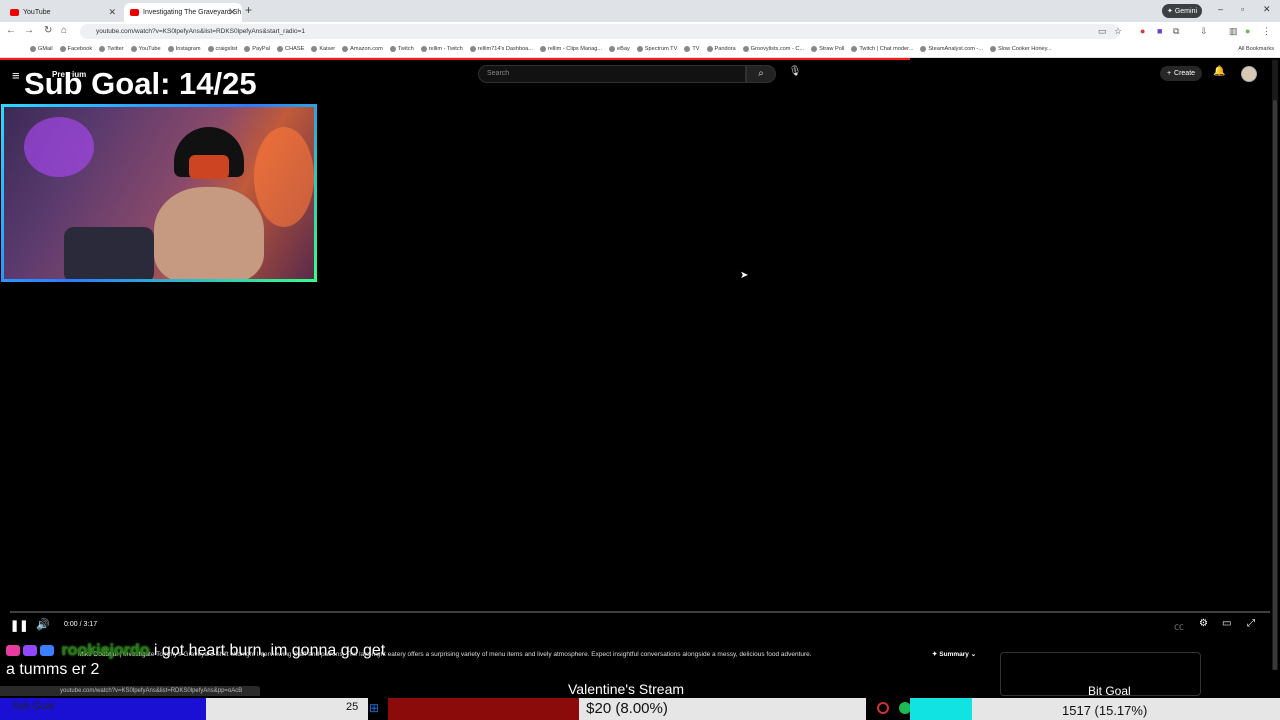 The image size is (1280, 720). What do you see at coordinates (1242, 9) in the screenshot?
I see `maximize-icon: ▫` at bounding box center [1242, 9].